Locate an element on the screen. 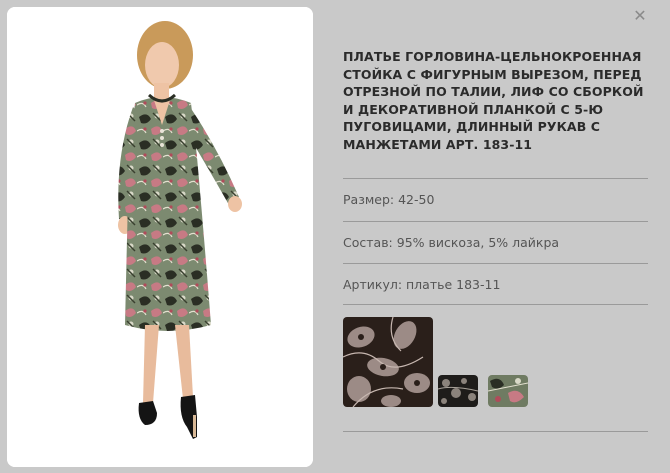 The height and width of the screenshot is (473, 670). size-text: Размер: 42-50 is located at coordinates (389, 199).